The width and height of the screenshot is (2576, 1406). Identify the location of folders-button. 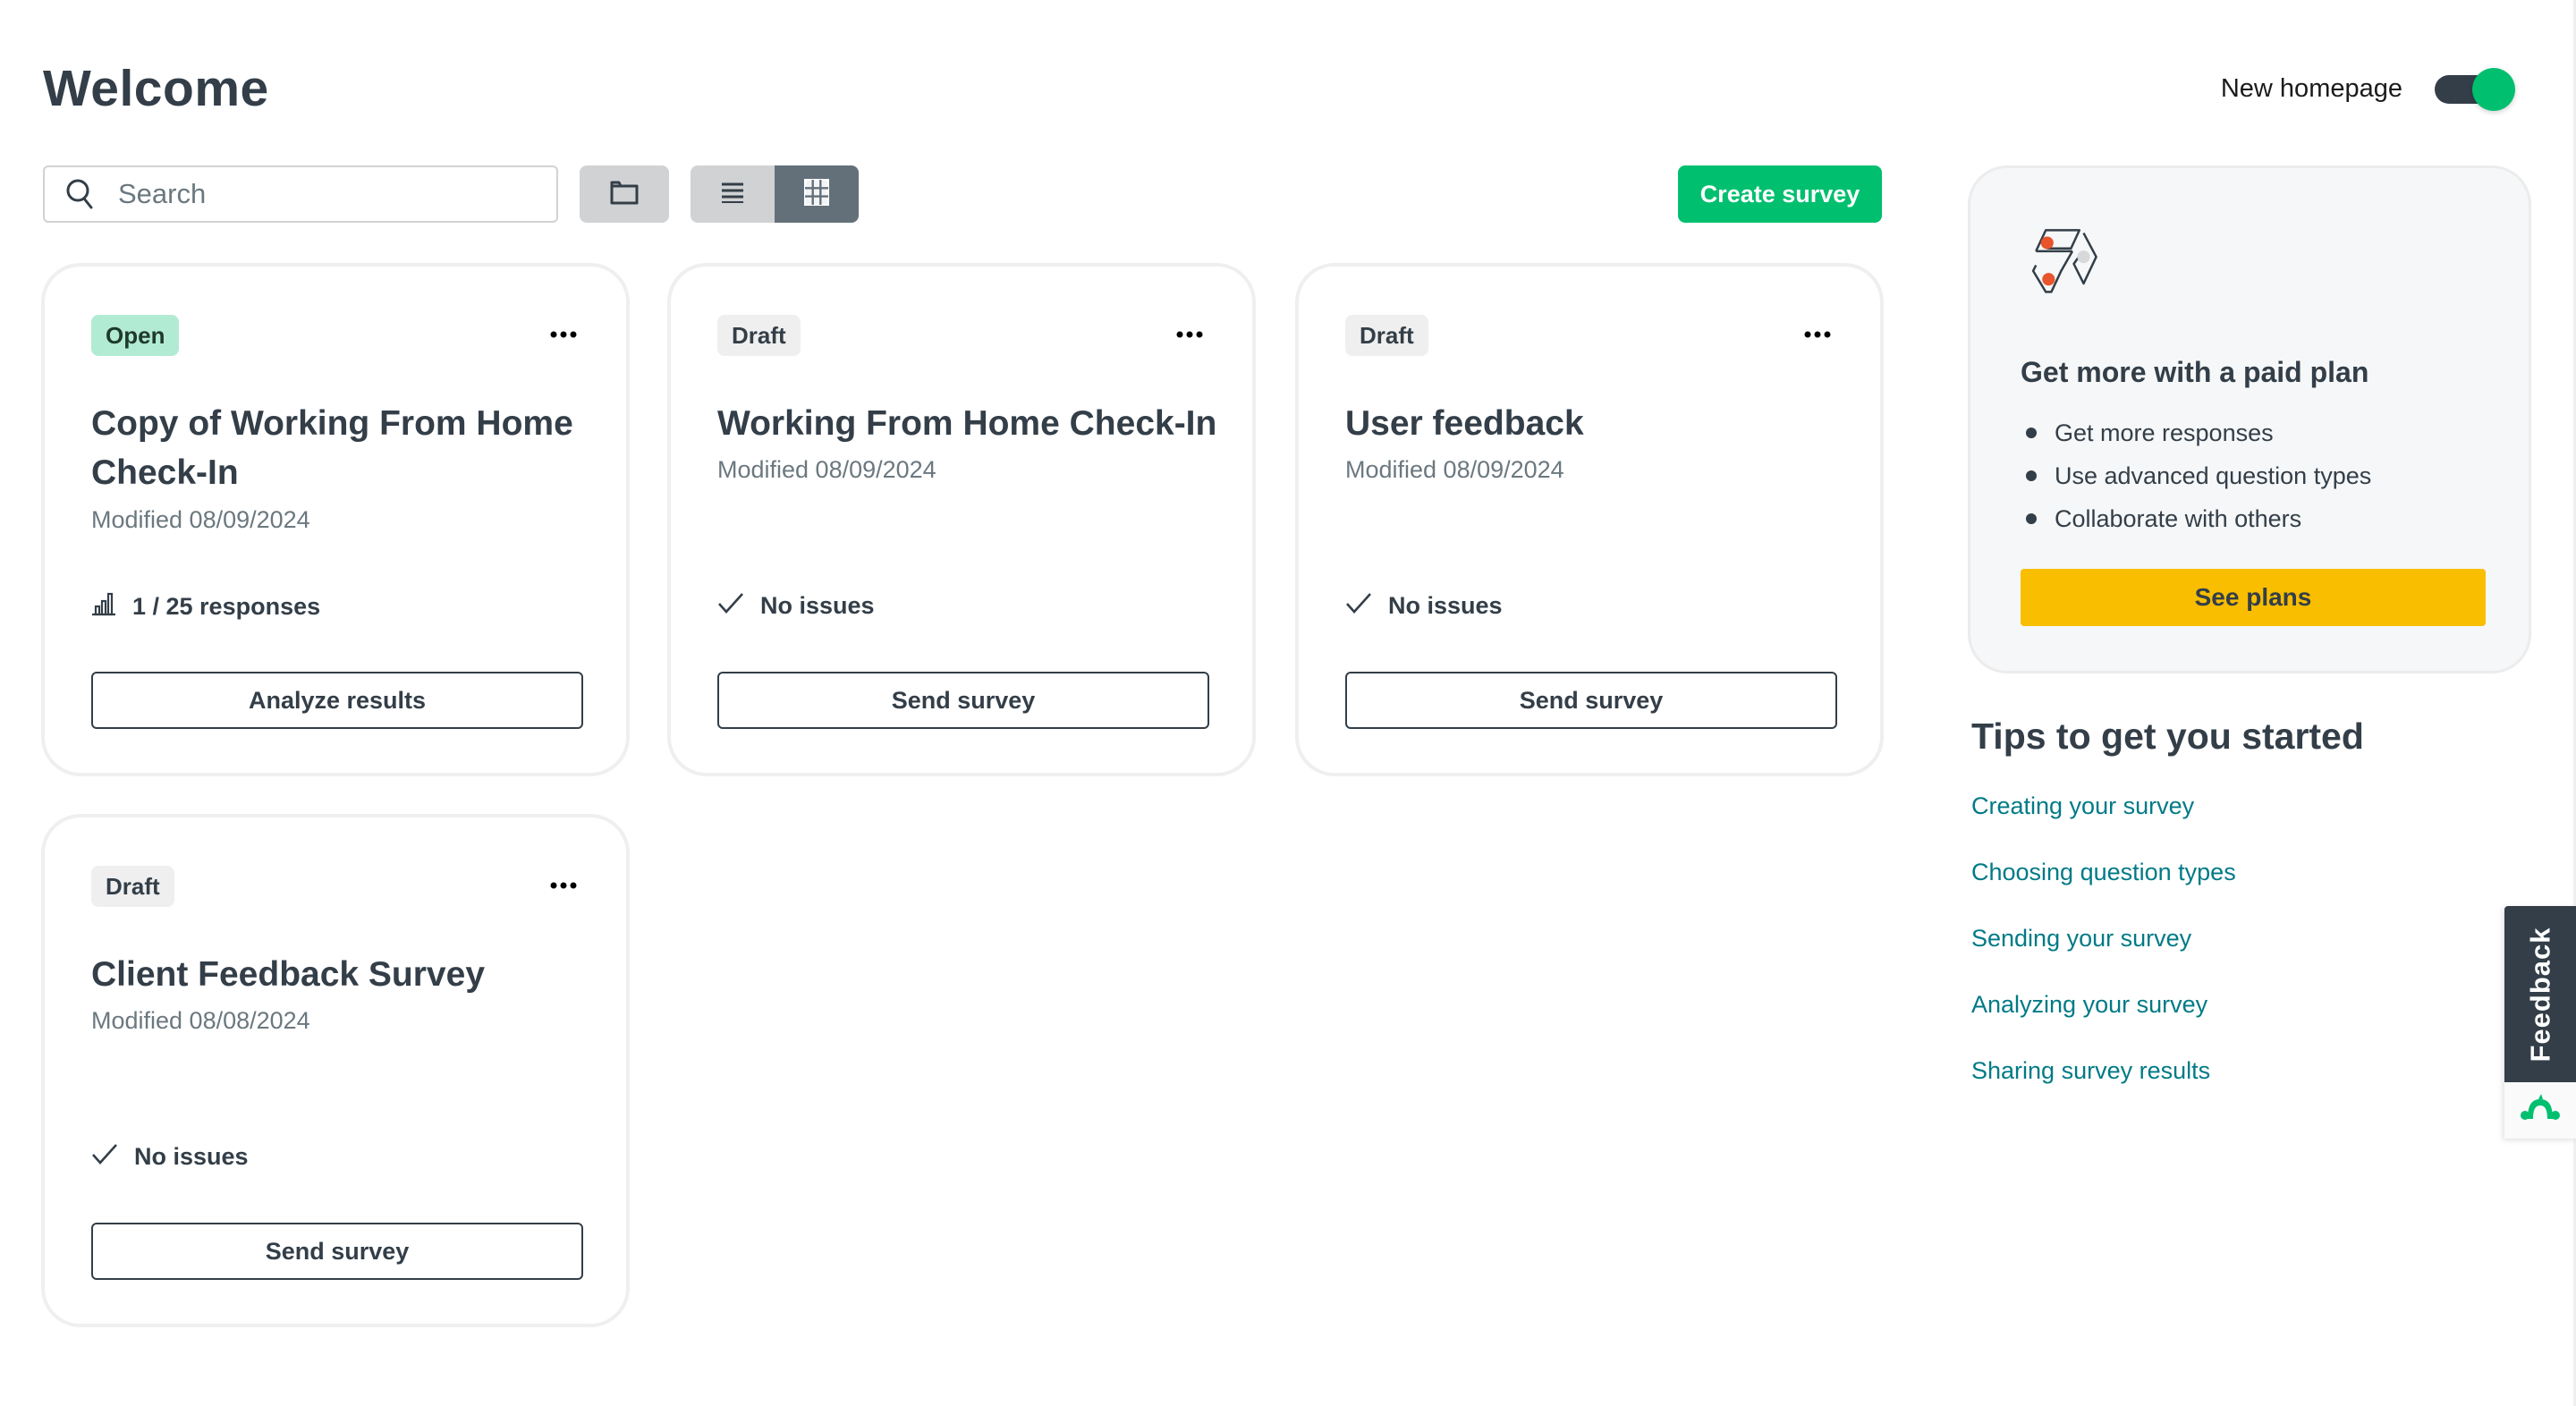
(624, 194).